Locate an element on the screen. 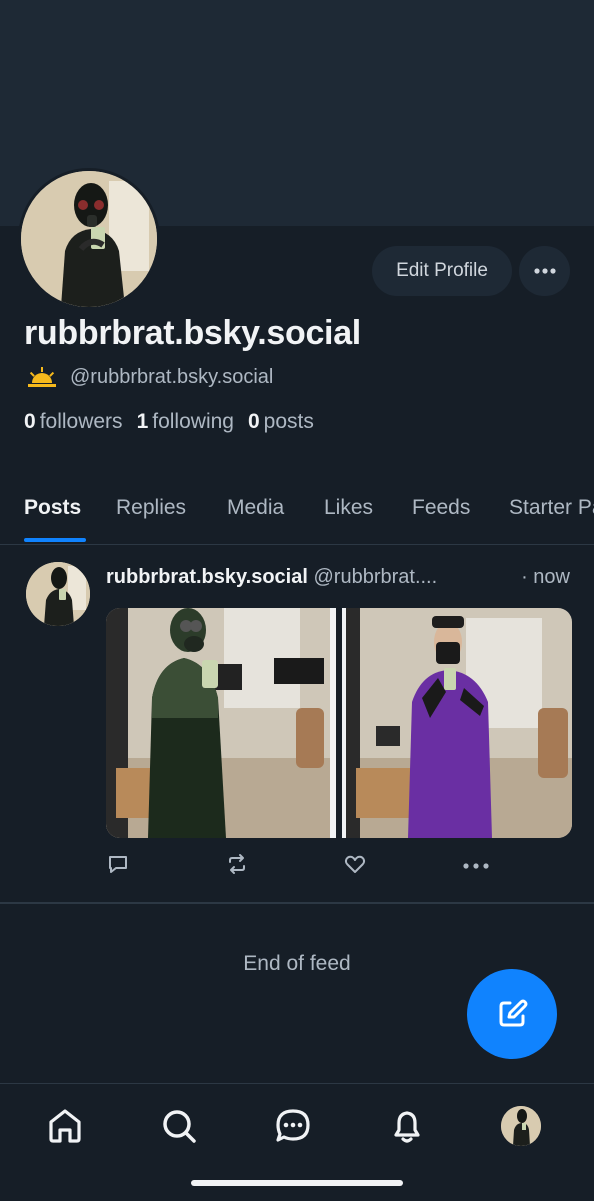 The image size is (594, 1201). posts-count: 0 is located at coordinates (253, 421).